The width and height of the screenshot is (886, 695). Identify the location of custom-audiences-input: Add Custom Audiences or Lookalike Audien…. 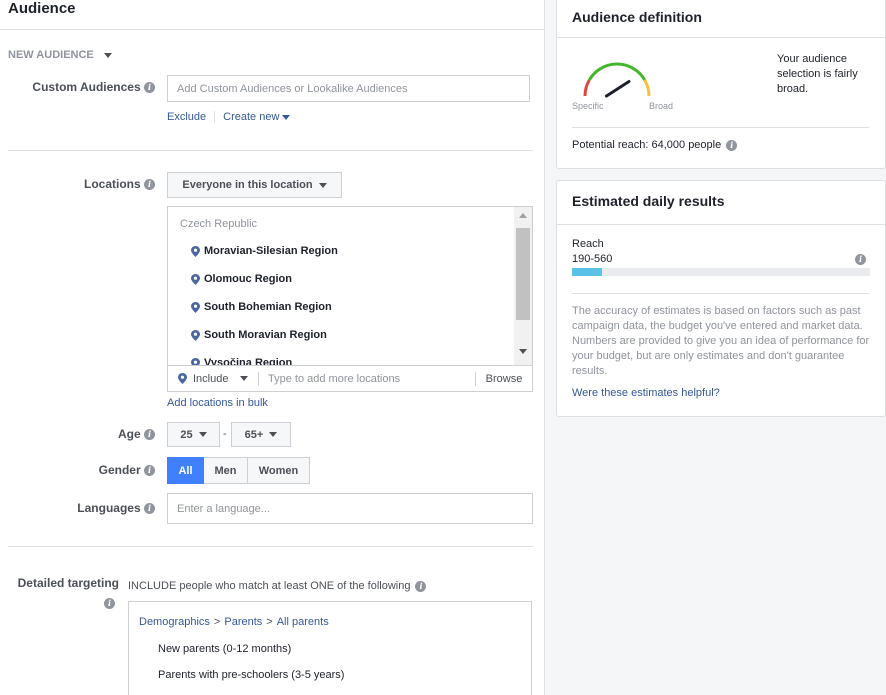
(348, 88).